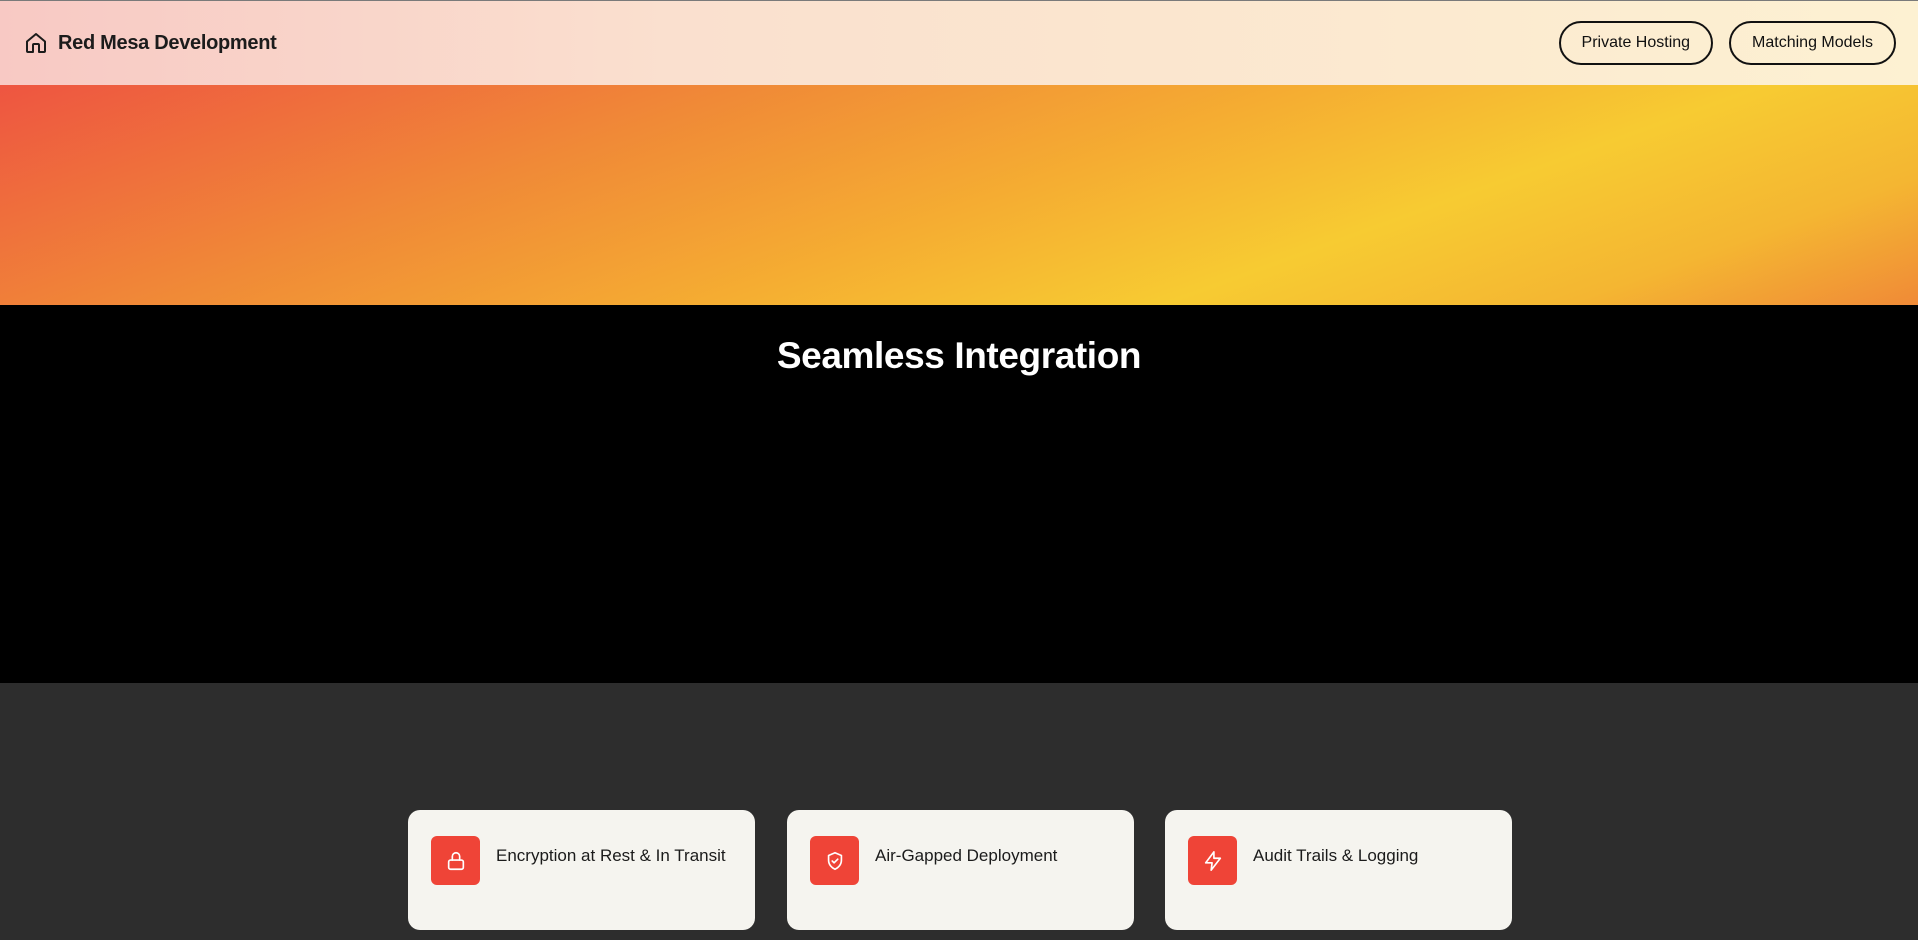 The height and width of the screenshot is (940, 1918). I want to click on feature-card-label: Air-Gapped Deployment, so click(966, 855).